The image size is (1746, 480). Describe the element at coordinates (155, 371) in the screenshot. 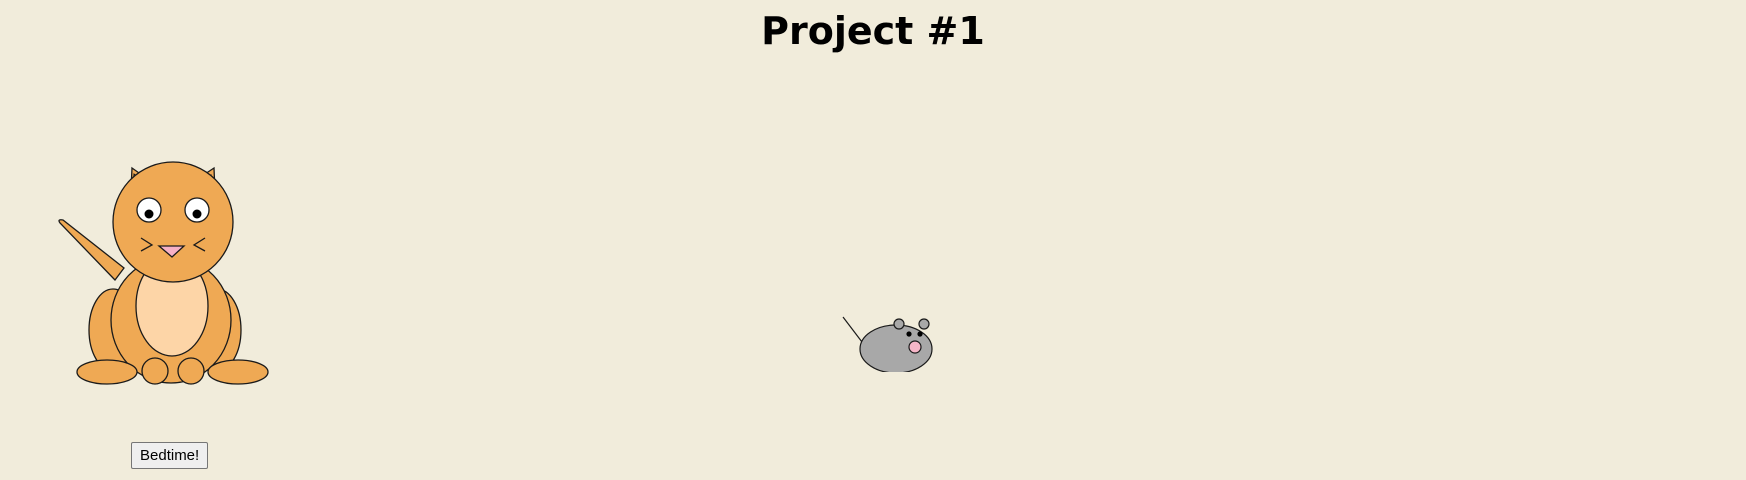

I see `cat-left-paw` at that location.